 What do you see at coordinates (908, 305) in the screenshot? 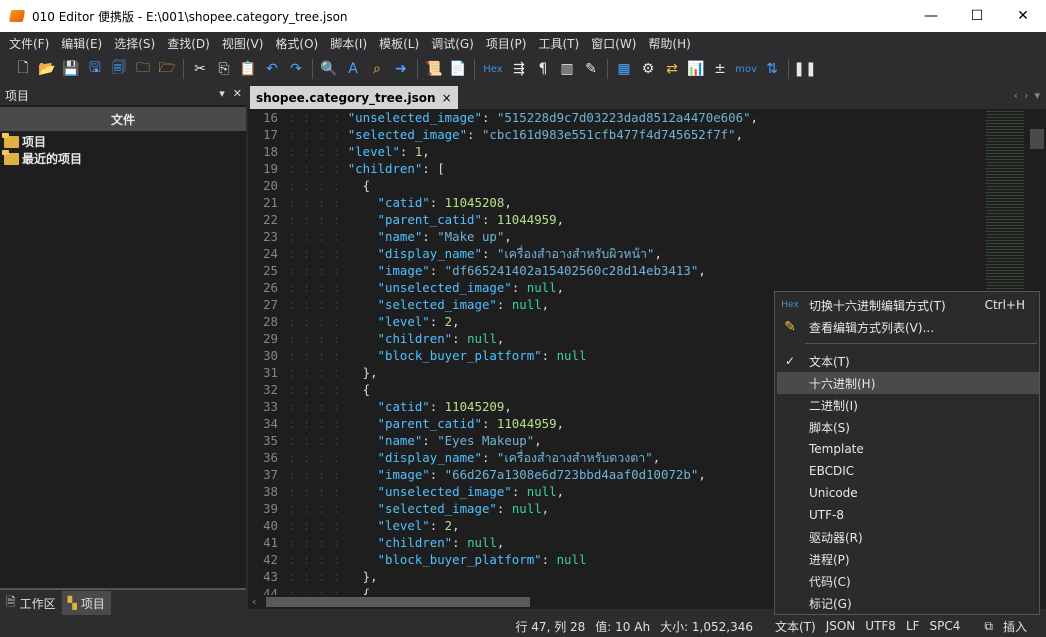
I see `menu-item: Hex 切换十六进制编辑方式(T) Ctrl+H` at bounding box center [908, 305].